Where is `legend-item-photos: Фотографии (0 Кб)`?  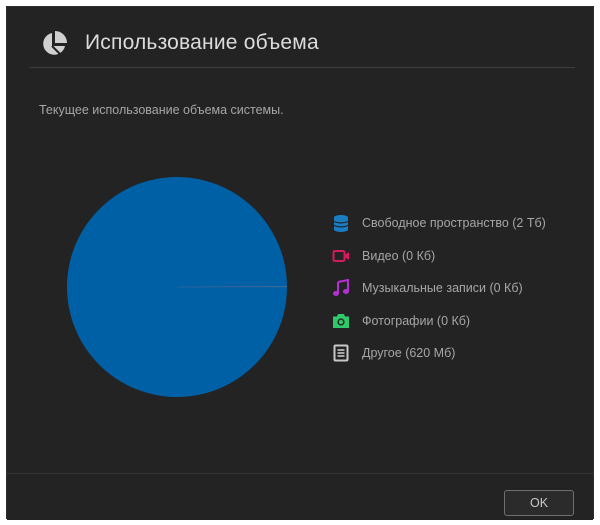 legend-item-photos: Фотографии (0 Кб) is located at coordinates (462, 321).